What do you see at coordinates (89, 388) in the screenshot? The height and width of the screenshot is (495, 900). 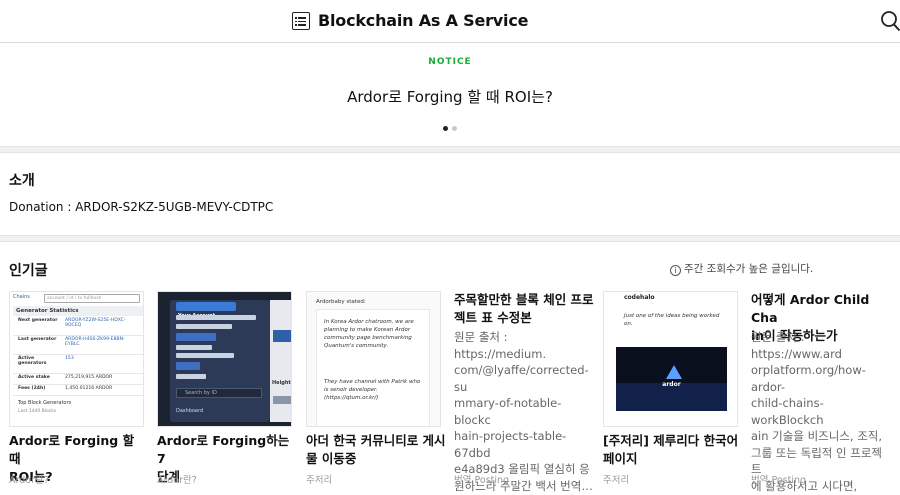 I see `thumb-row-value: 1,450.01216 ARDOR` at bounding box center [89, 388].